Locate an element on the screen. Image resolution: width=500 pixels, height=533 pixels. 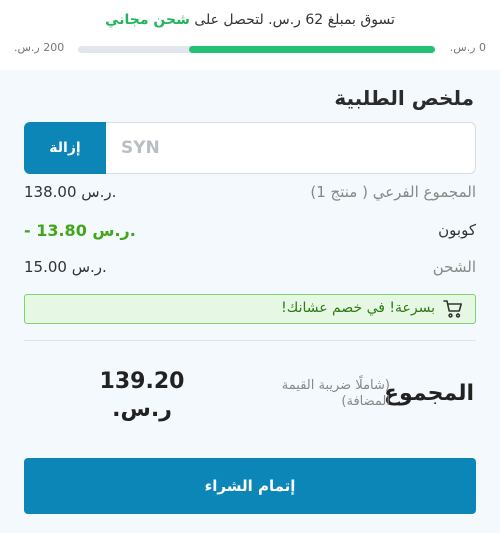
divider is located at coordinates (250, 340).